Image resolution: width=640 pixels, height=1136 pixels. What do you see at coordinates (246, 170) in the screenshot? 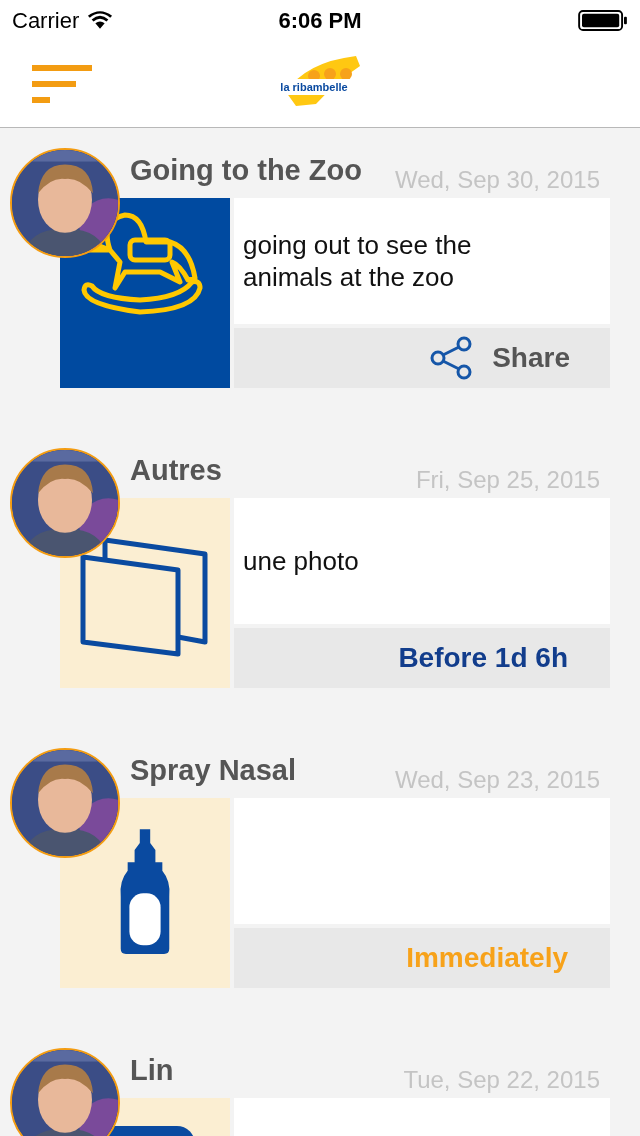
I see `event-title: Going to the Zoo` at bounding box center [246, 170].